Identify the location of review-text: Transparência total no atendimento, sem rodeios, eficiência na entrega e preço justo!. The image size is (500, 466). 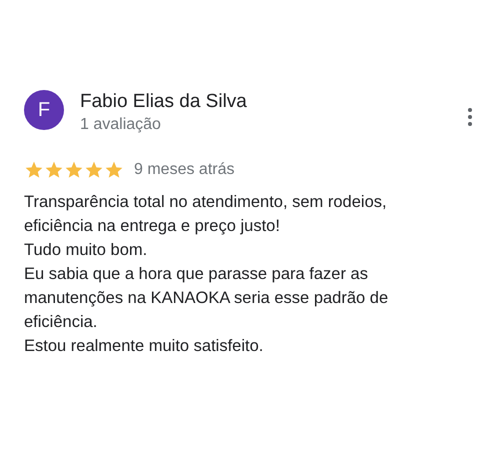
(206, 214).